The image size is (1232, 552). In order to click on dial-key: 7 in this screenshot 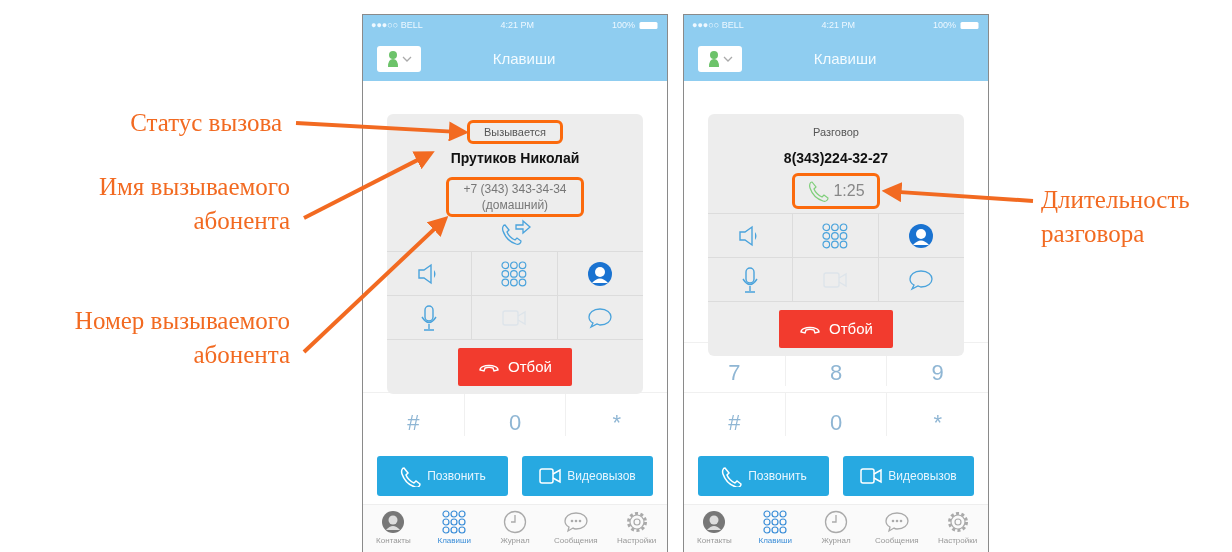, I will do `click(734, 373)`.